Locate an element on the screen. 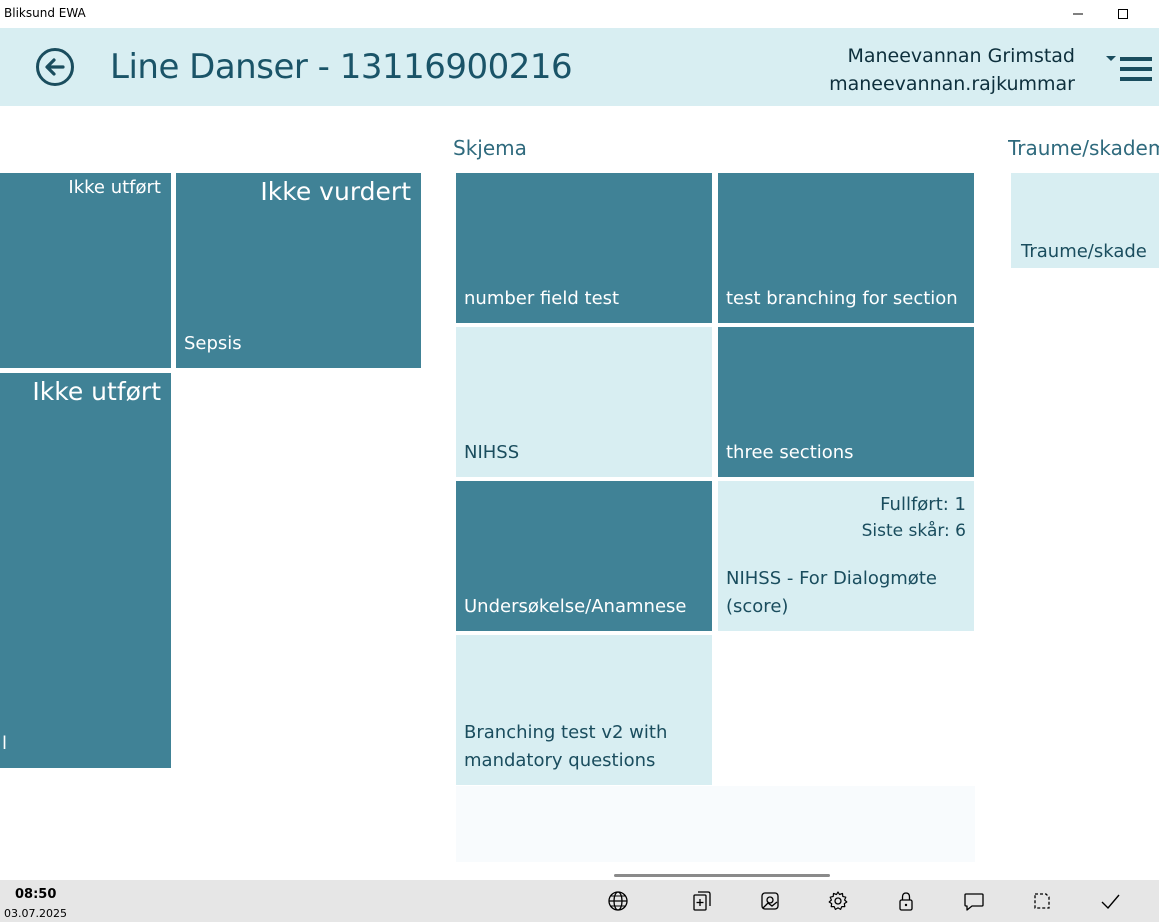  add-document-button is located at coordinates (702, 901).